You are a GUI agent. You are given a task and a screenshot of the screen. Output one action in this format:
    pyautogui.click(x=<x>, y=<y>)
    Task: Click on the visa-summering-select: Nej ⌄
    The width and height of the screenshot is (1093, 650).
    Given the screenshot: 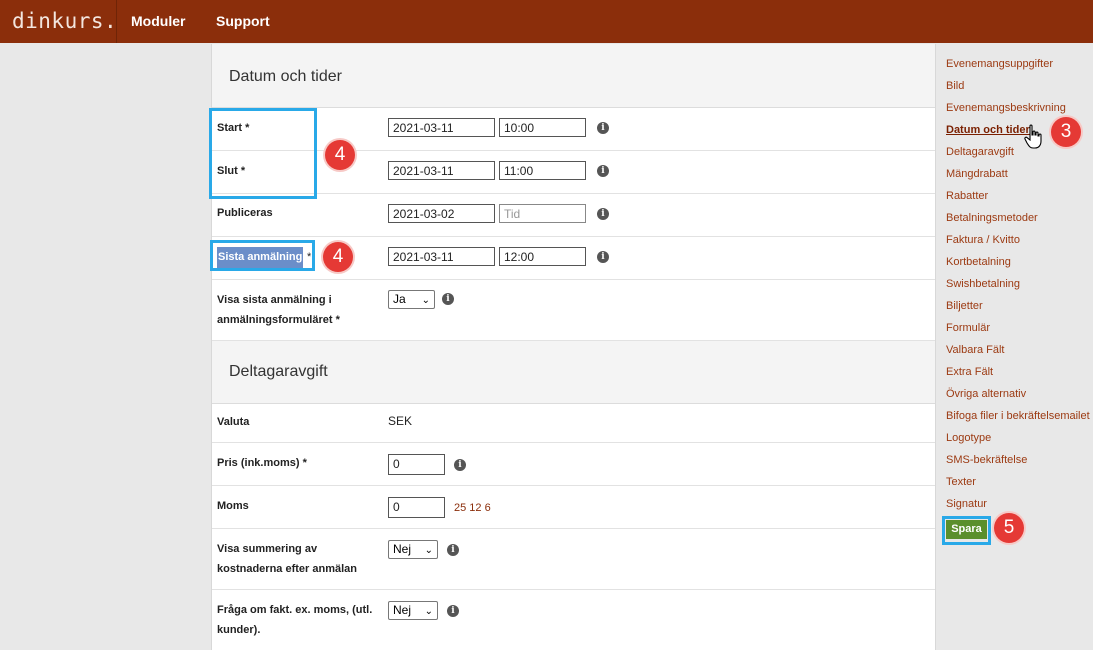 What is the action you would take?
    pyautogui.click(x=413, y=549)
    